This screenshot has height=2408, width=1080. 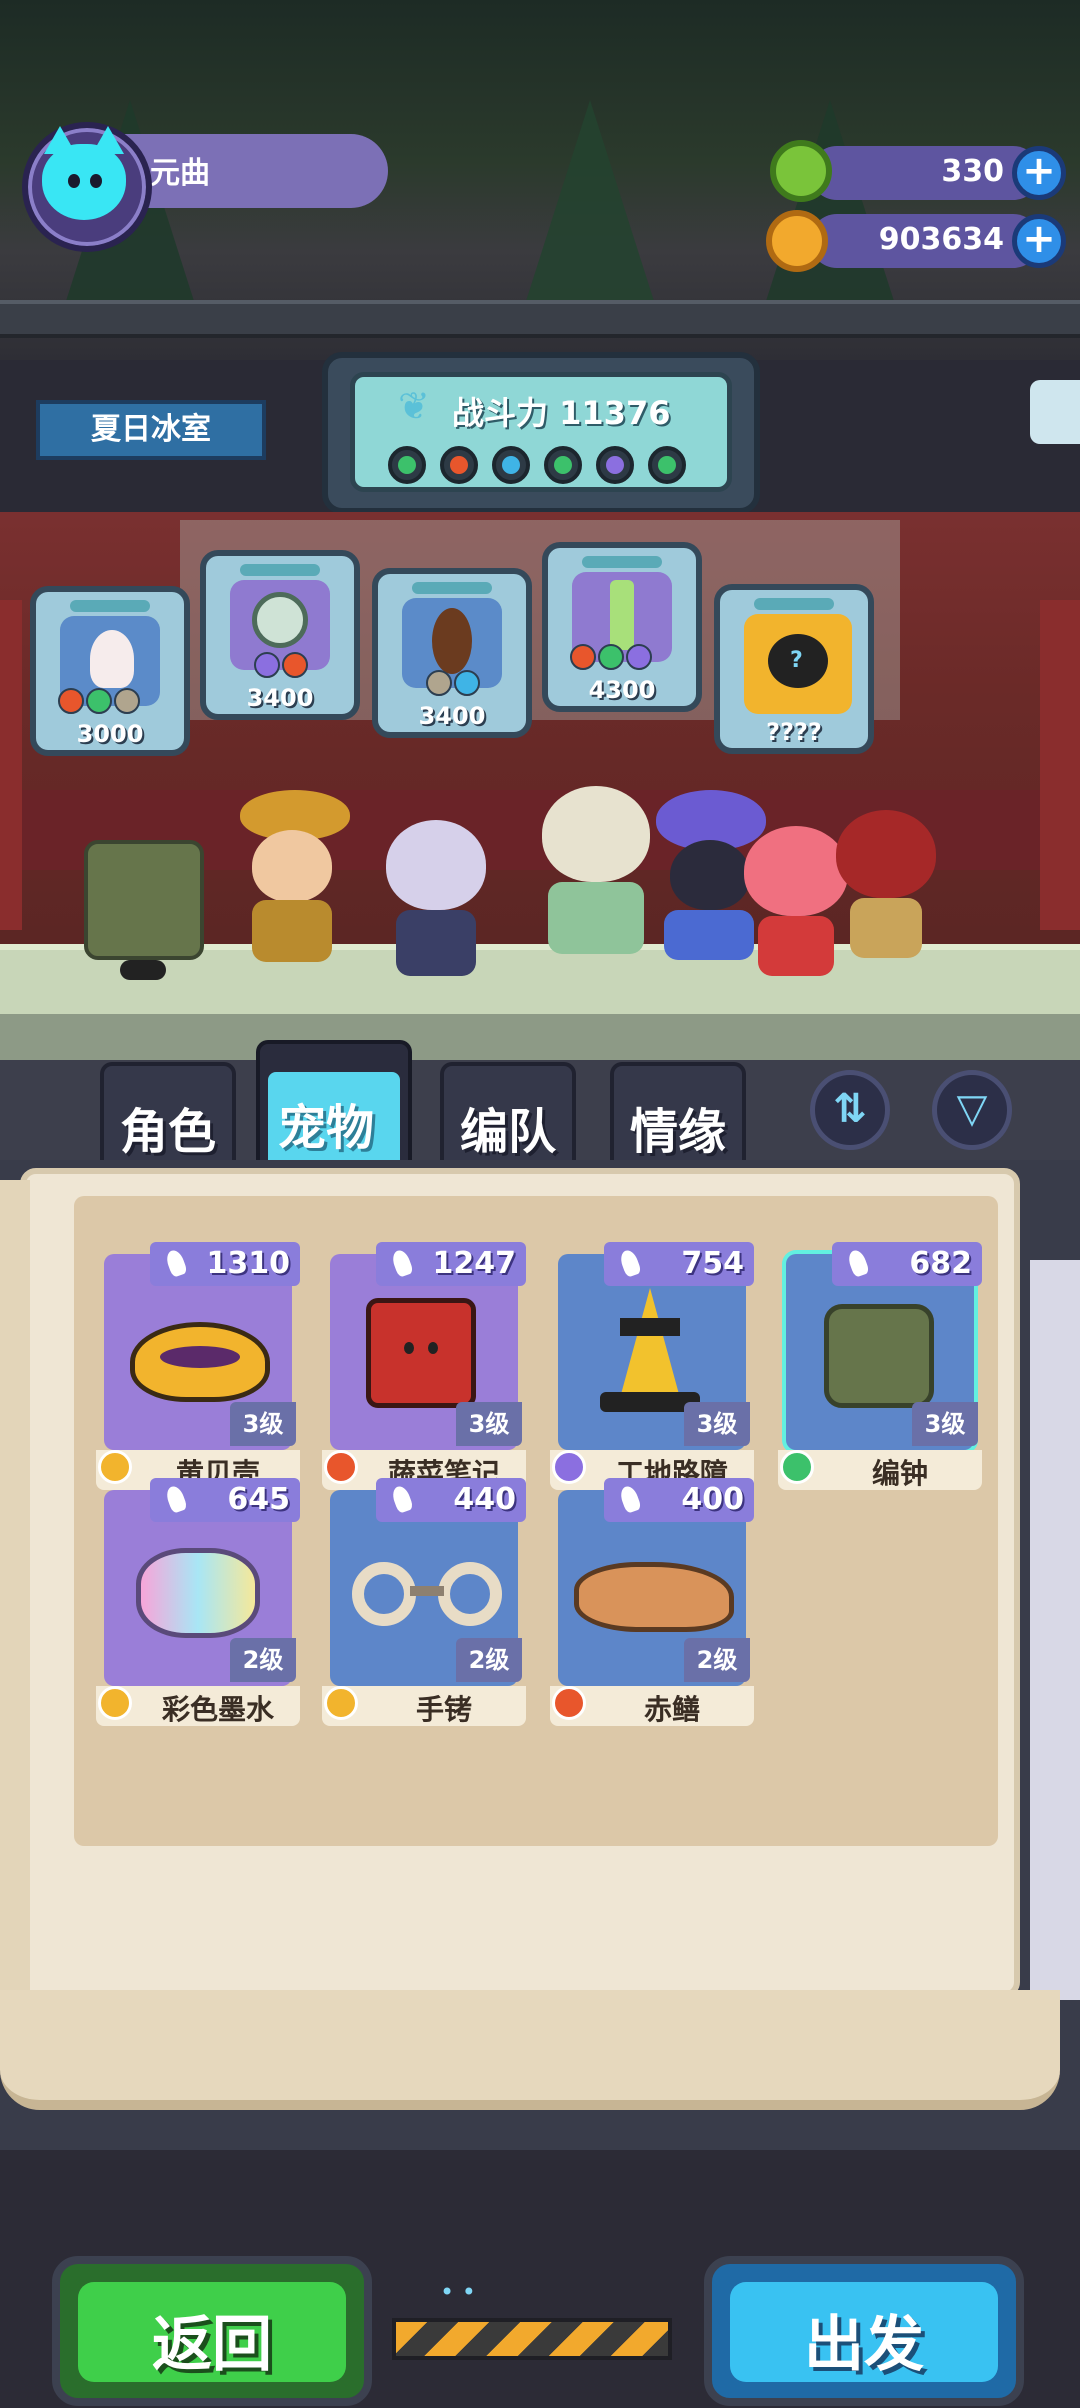 I want to click on back-button: 返回, so click(x=212, y=2331).